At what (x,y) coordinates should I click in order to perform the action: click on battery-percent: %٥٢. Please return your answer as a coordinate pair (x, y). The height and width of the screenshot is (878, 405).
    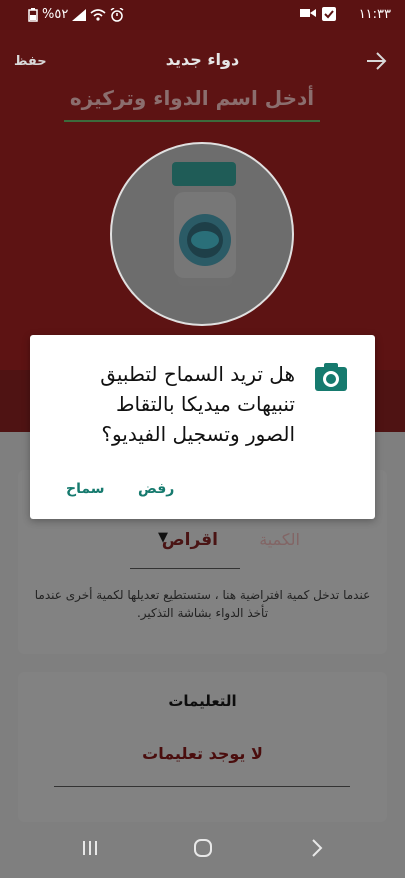
    Looking at the image, I should click on (55, 14).